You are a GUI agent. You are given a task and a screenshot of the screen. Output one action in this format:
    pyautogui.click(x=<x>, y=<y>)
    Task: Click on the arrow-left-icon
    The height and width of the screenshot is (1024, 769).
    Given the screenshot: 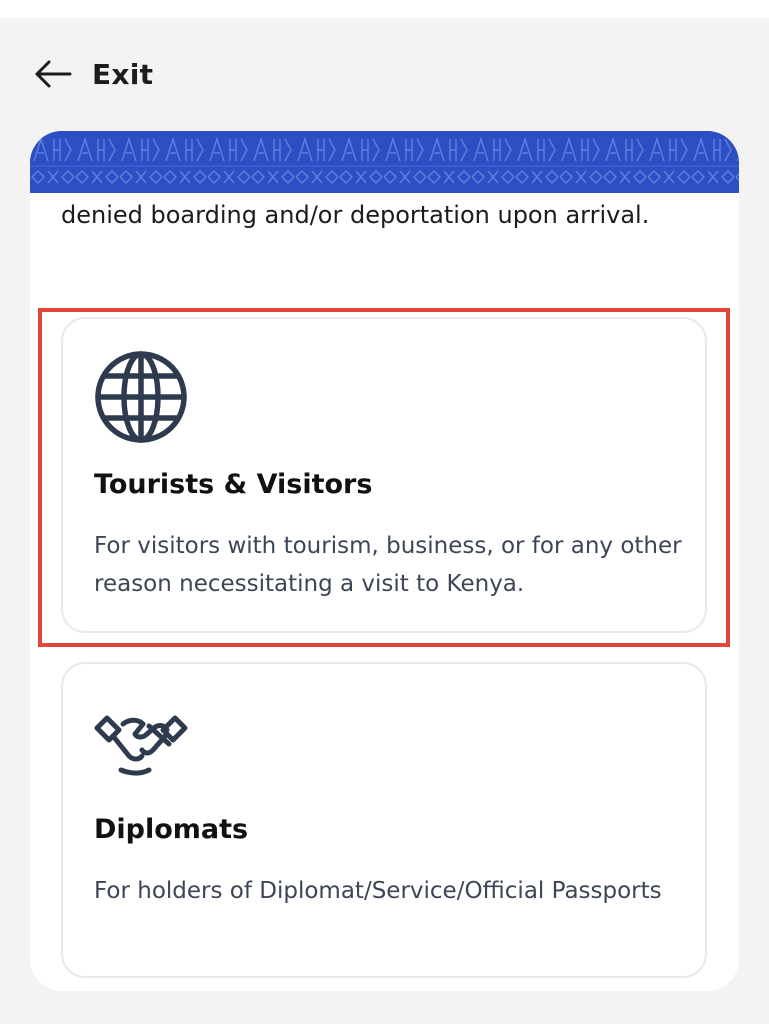 What is the action you would take?
    pyautogui.click(x=53, y=74)
    